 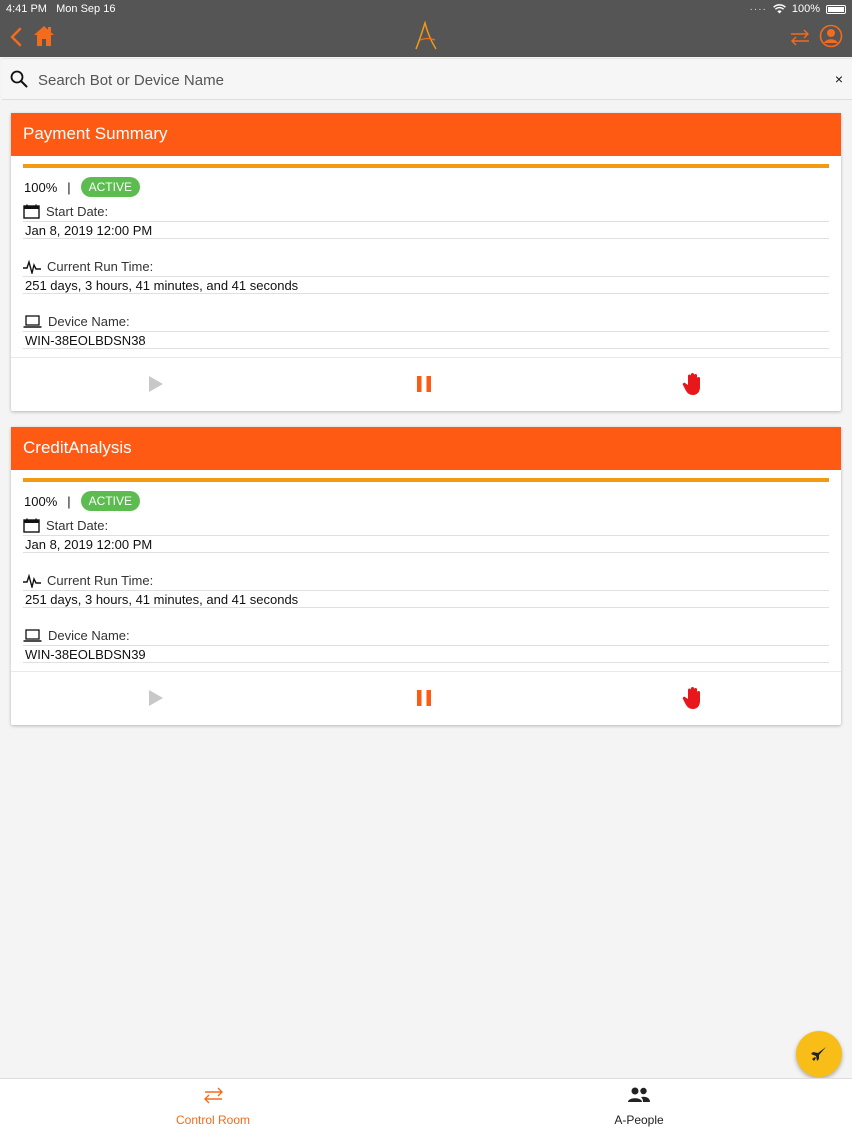 I want to click on bot-card-title: Payment Summary, so click(x=426, y=134).